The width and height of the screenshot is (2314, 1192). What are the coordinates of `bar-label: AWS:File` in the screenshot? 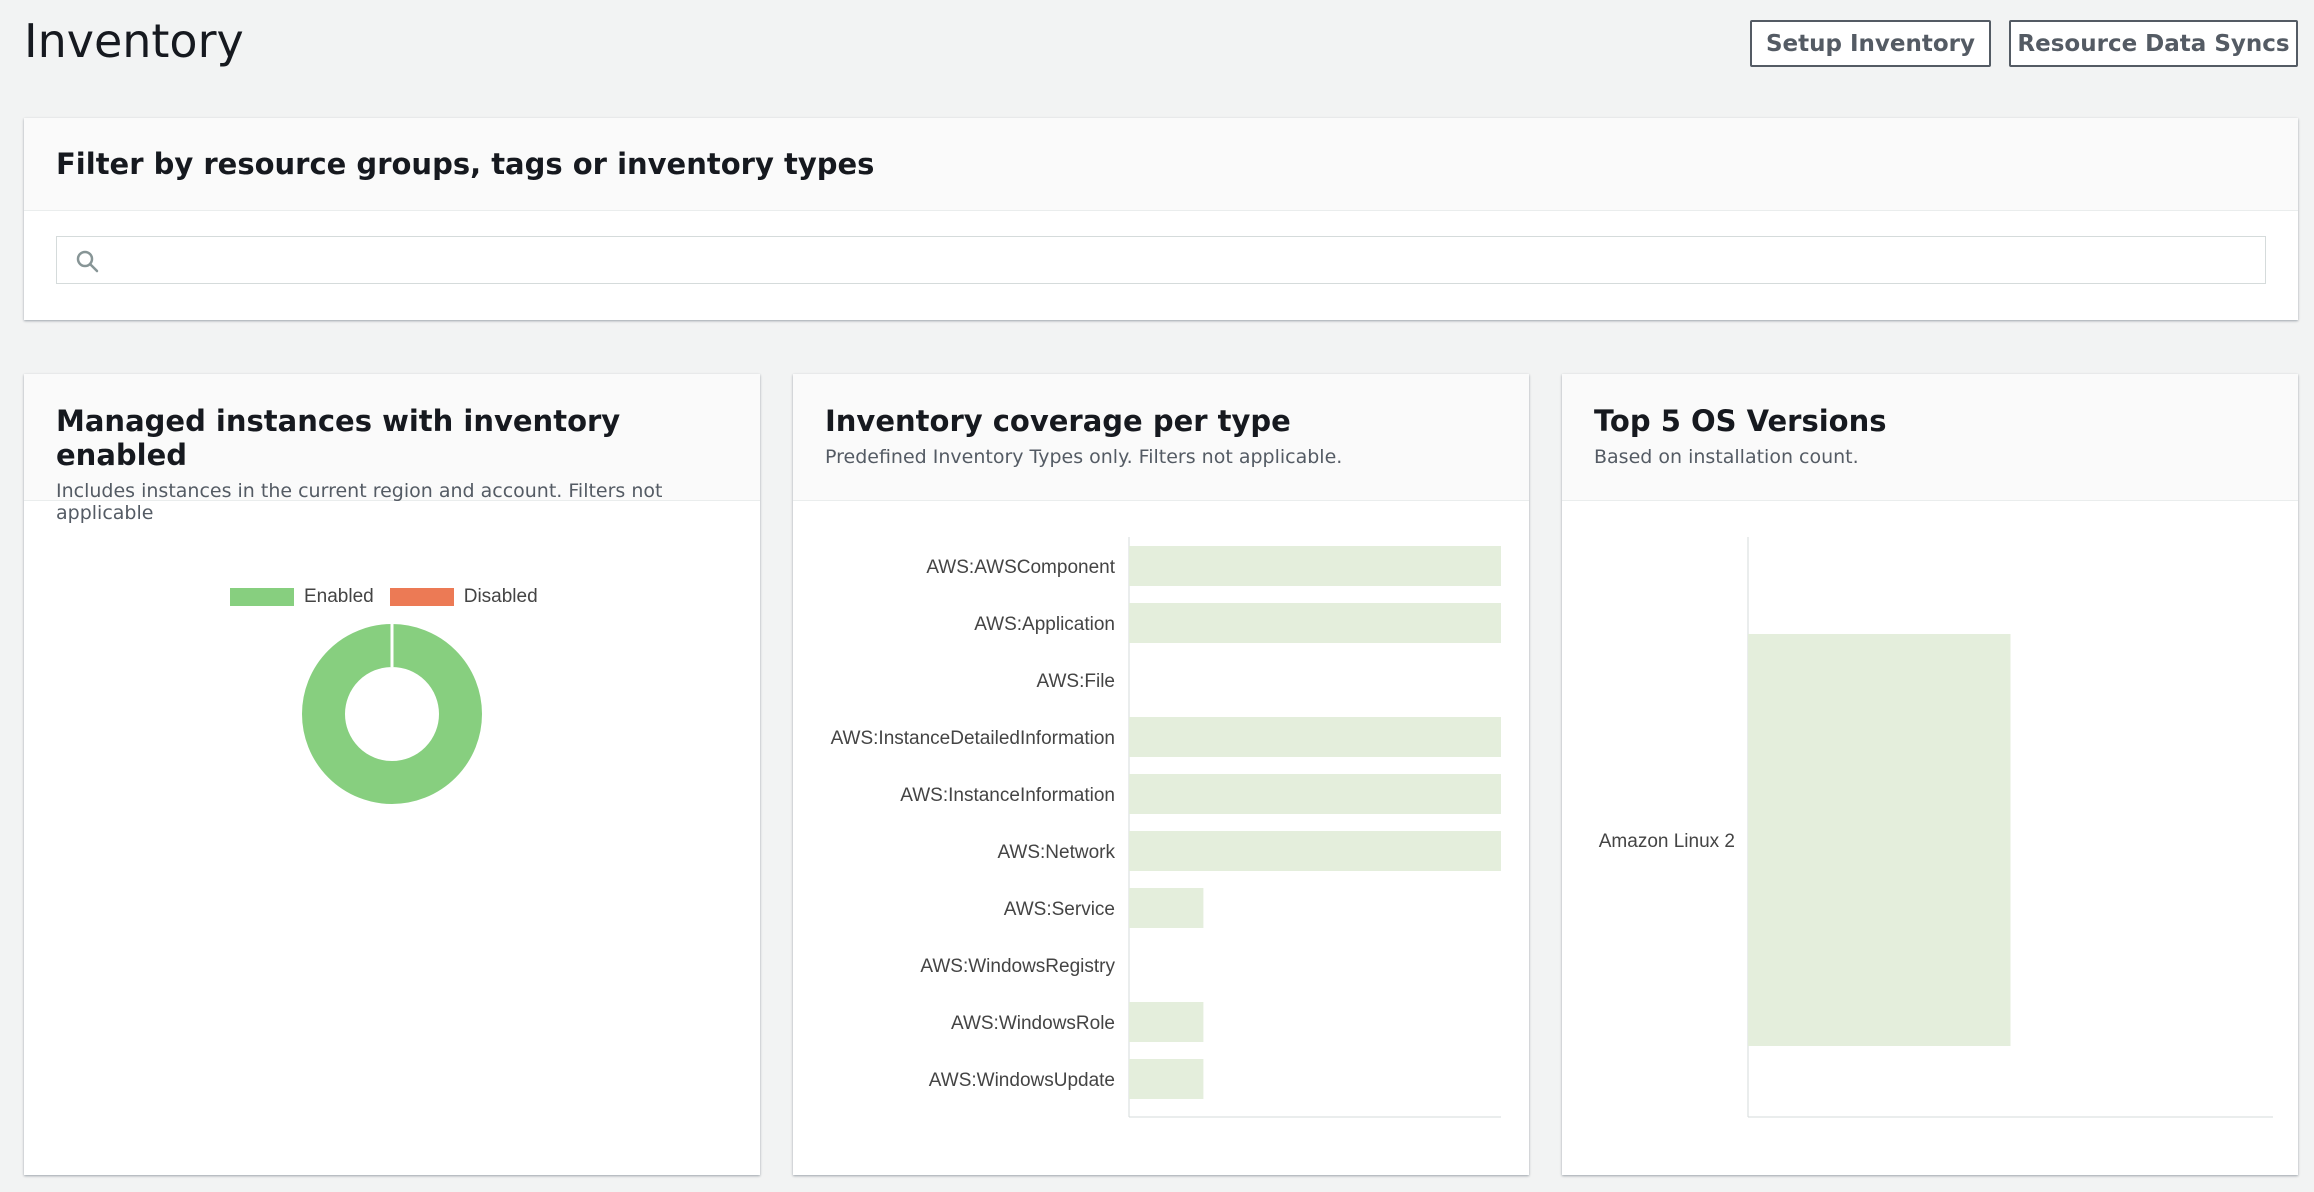 It's located at (1076, 681).